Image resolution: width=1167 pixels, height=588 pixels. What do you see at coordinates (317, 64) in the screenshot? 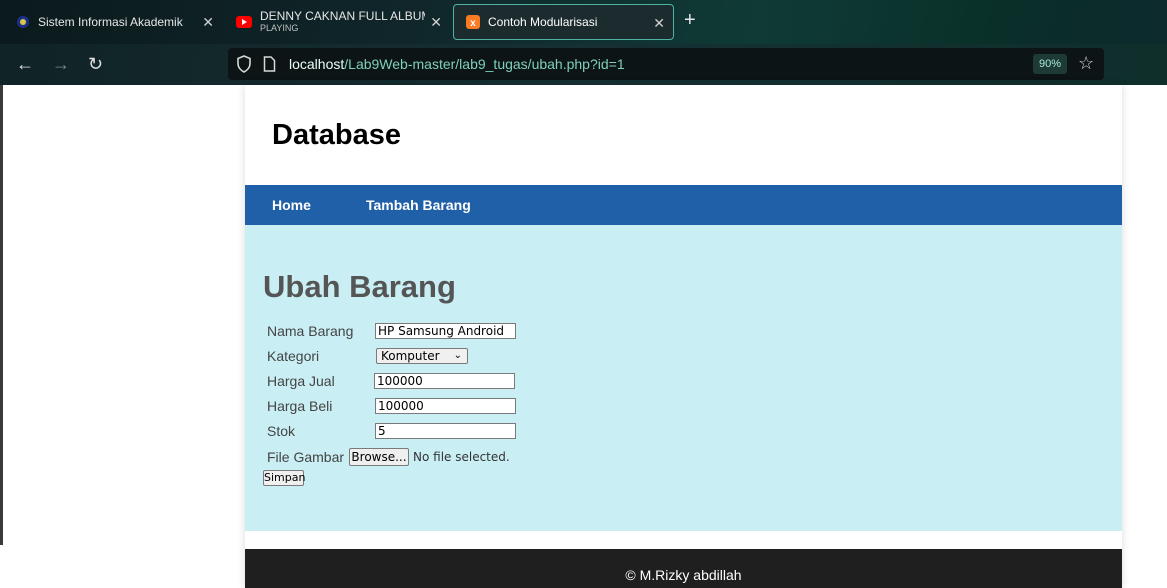
I see `url-host: localhost` at bounding box center [317, 64].